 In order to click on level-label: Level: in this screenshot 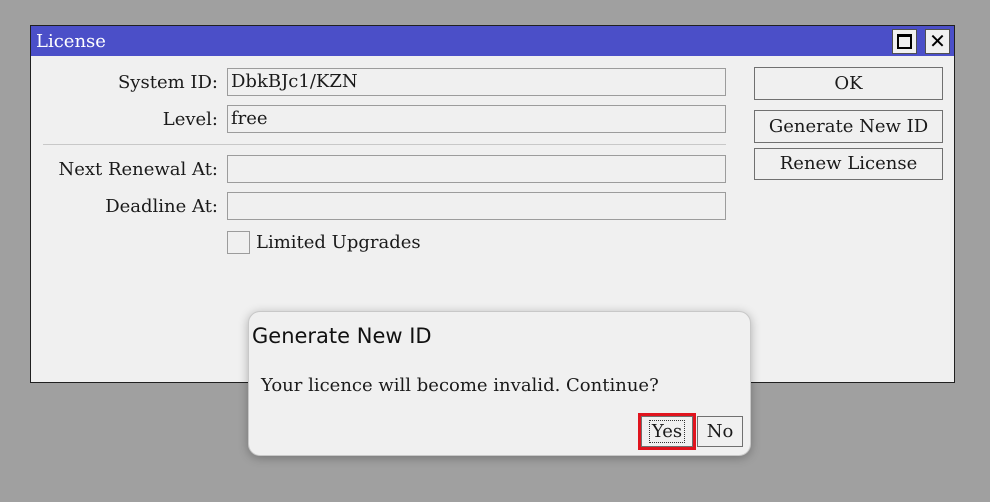, I will do `click(190, 119)`.